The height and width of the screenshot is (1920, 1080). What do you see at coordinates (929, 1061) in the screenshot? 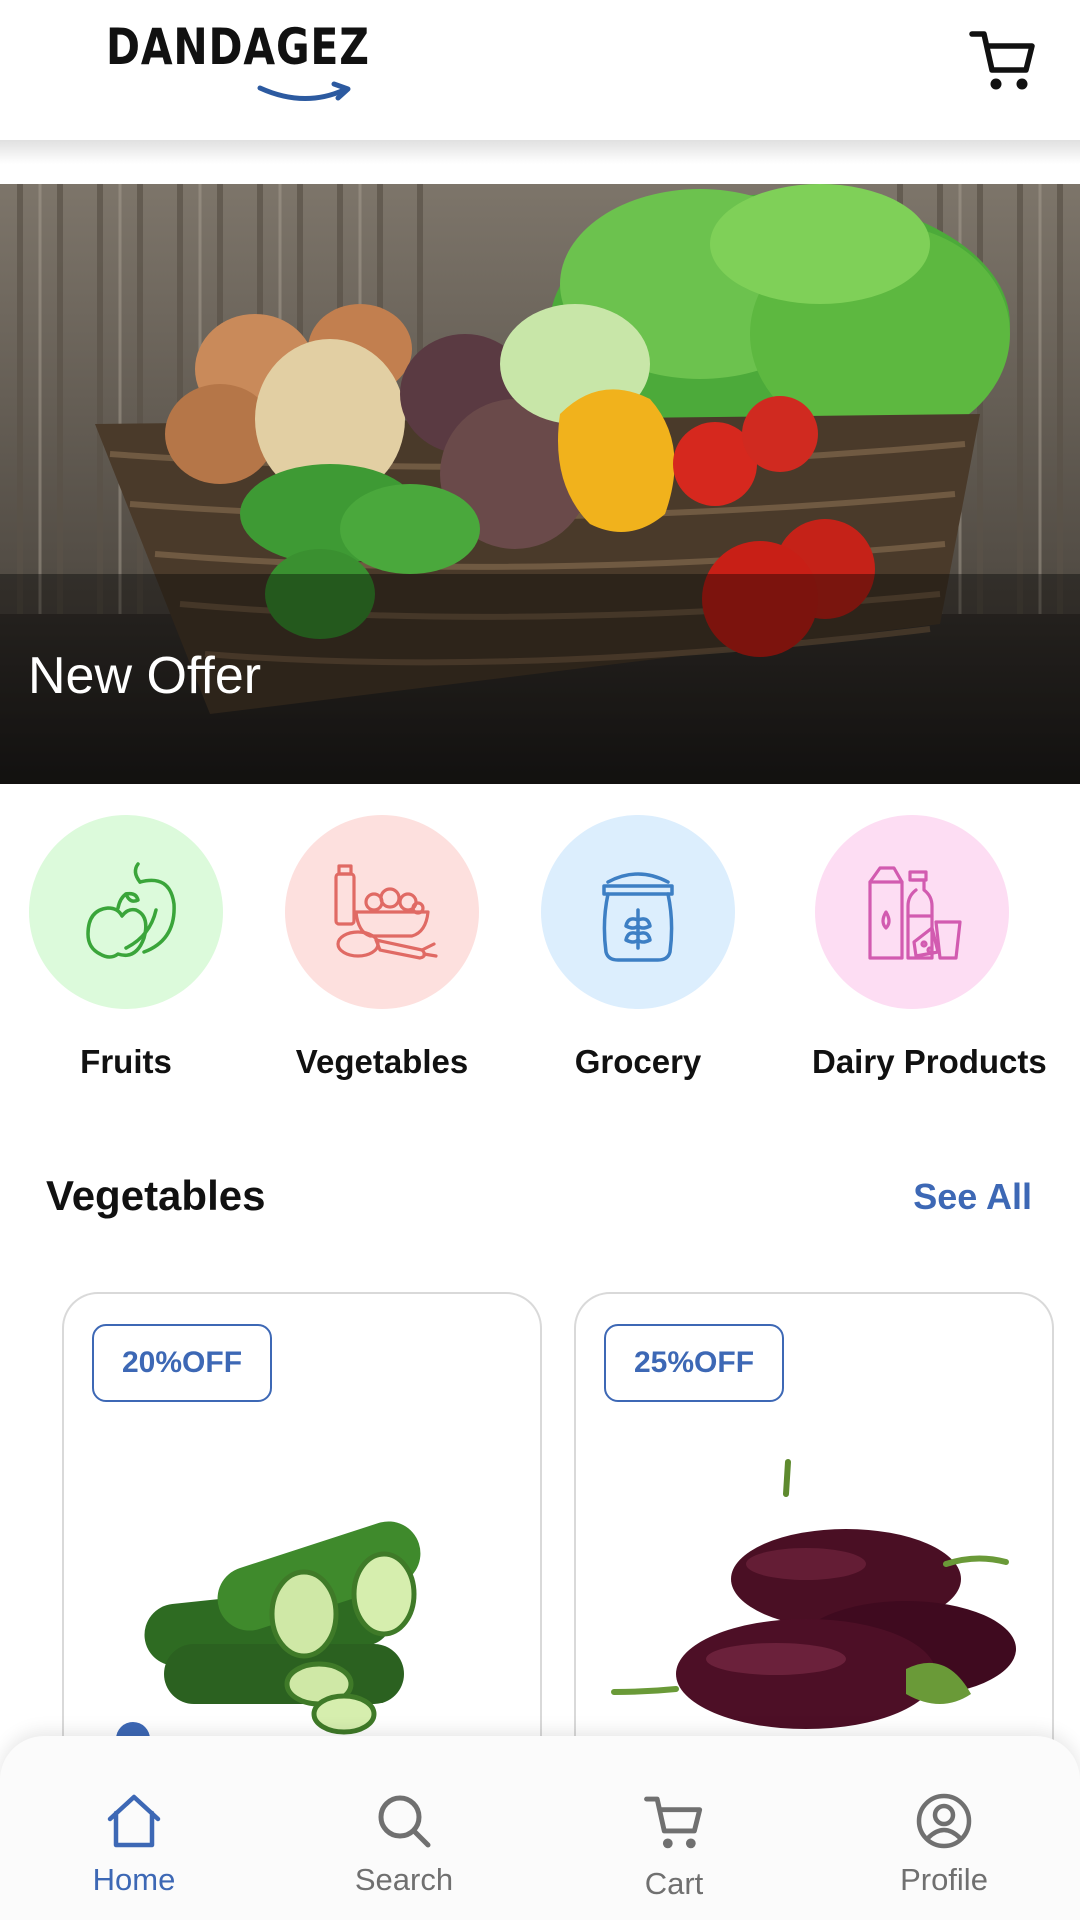
I see `category-dairy-label: Dairy Products` at bounding box center [929, 1061].